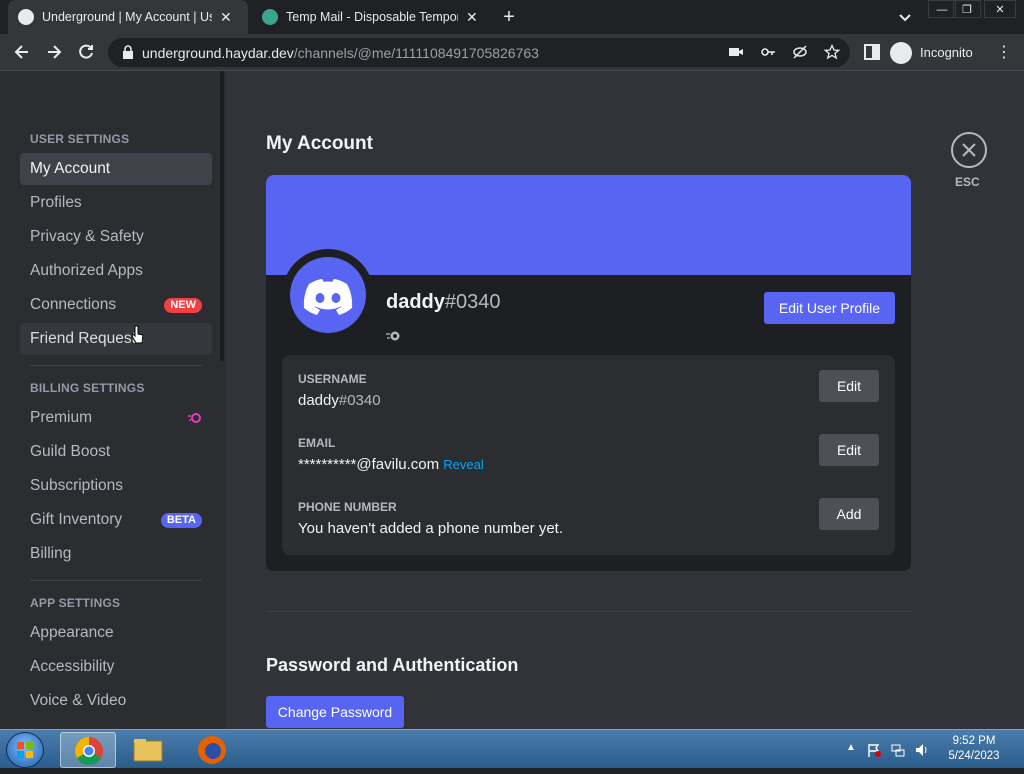  What do you see at coordinates (974, 756) in the screenshot?
I see `clock-date: 5/24/2023` at bounding box center [974, 756].